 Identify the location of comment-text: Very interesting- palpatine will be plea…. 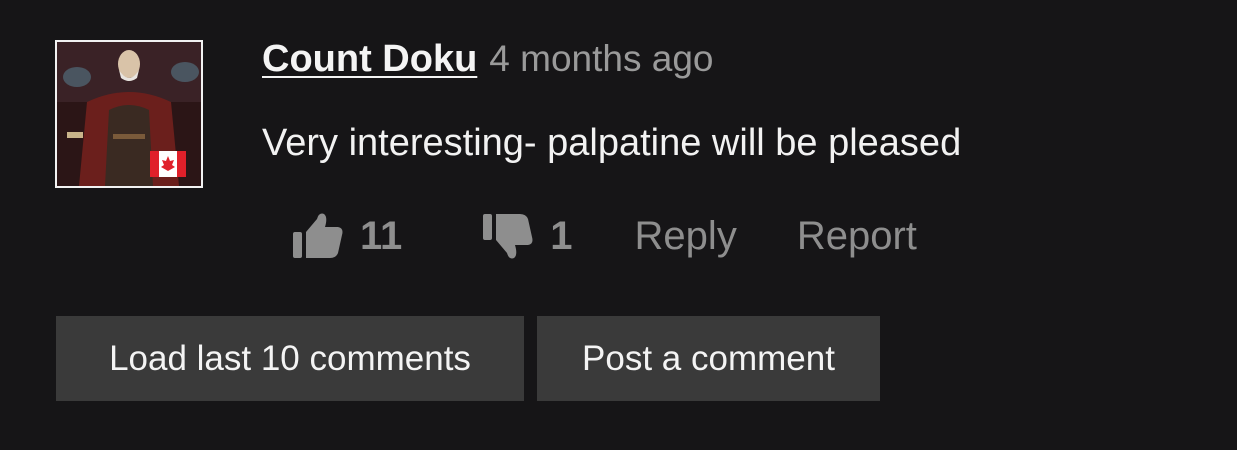
(612, 143).